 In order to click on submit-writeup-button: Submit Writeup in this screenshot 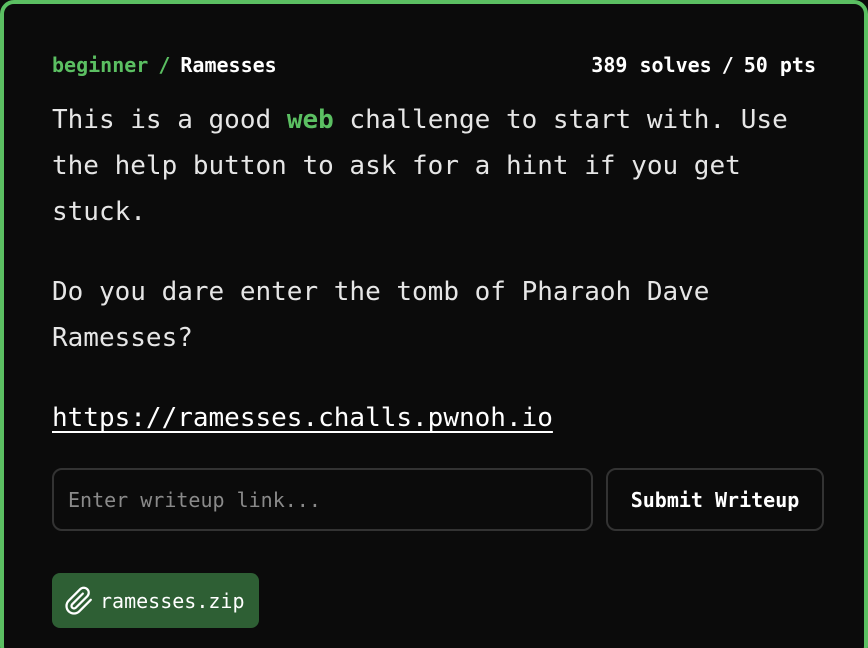, I will do `click(715, 499)`.